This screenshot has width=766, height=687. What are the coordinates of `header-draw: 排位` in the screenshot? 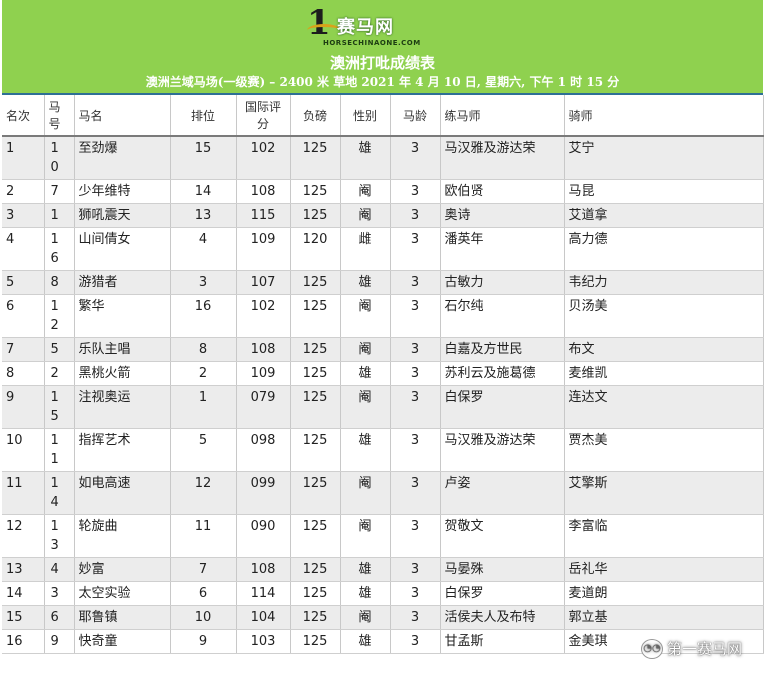 It's located at (203, 116).